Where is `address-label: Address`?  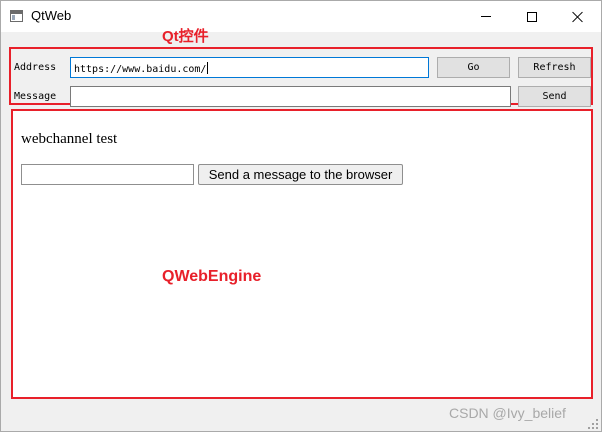
address-label: Address is located at coordinates (35, 67).